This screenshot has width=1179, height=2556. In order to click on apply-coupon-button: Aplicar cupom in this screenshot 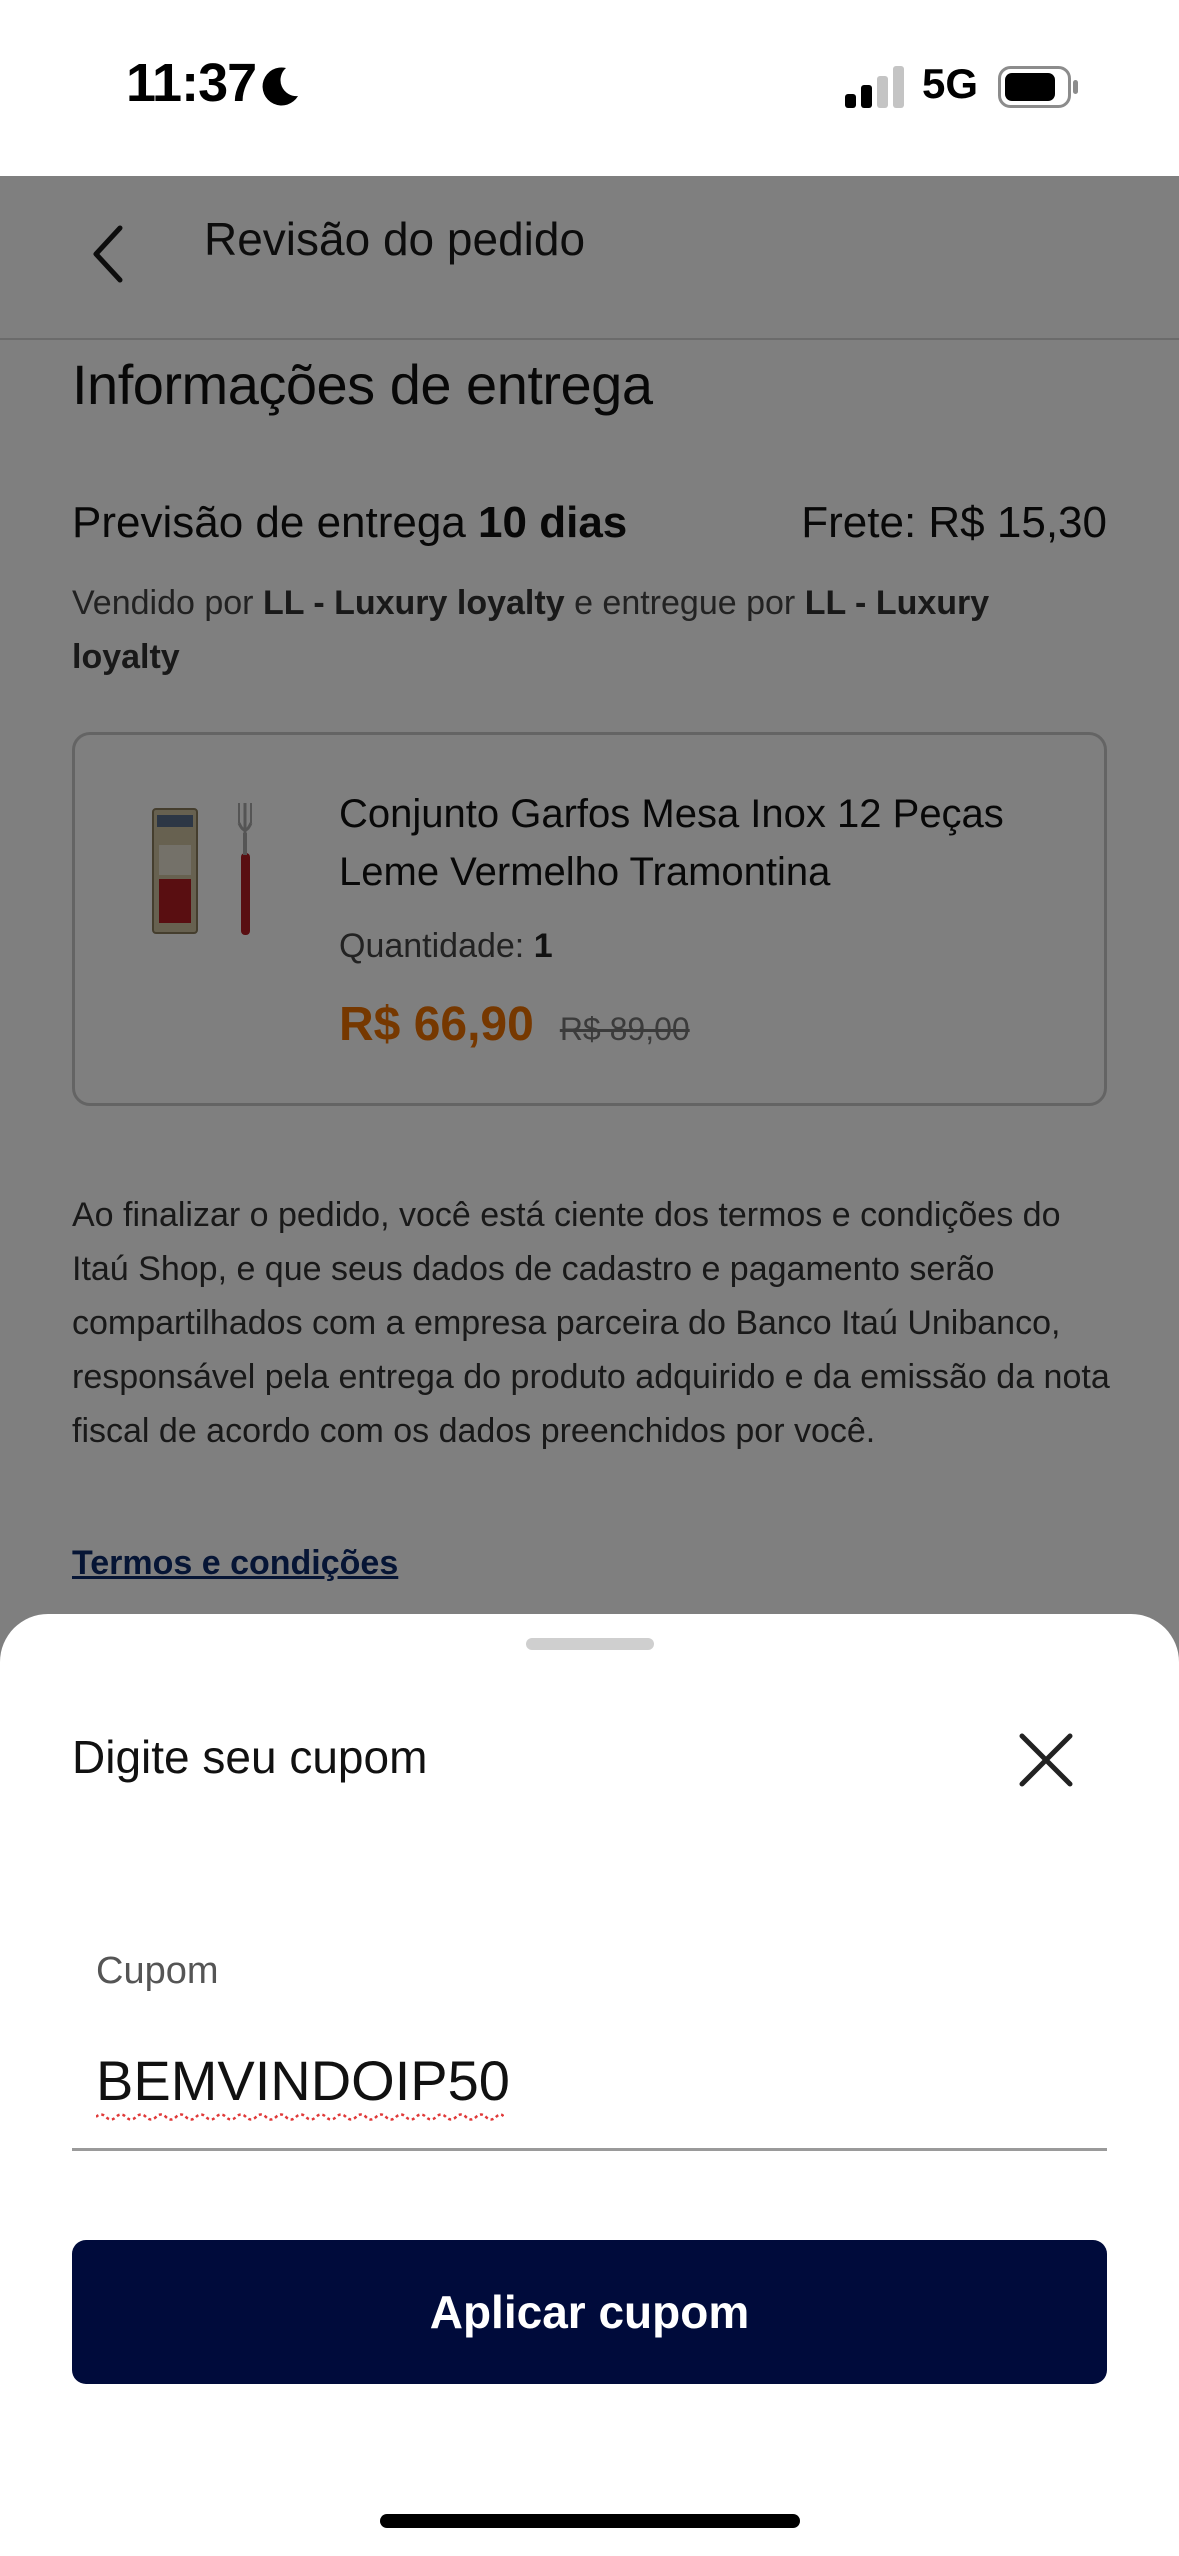, I will do `click(589, 2312)`.